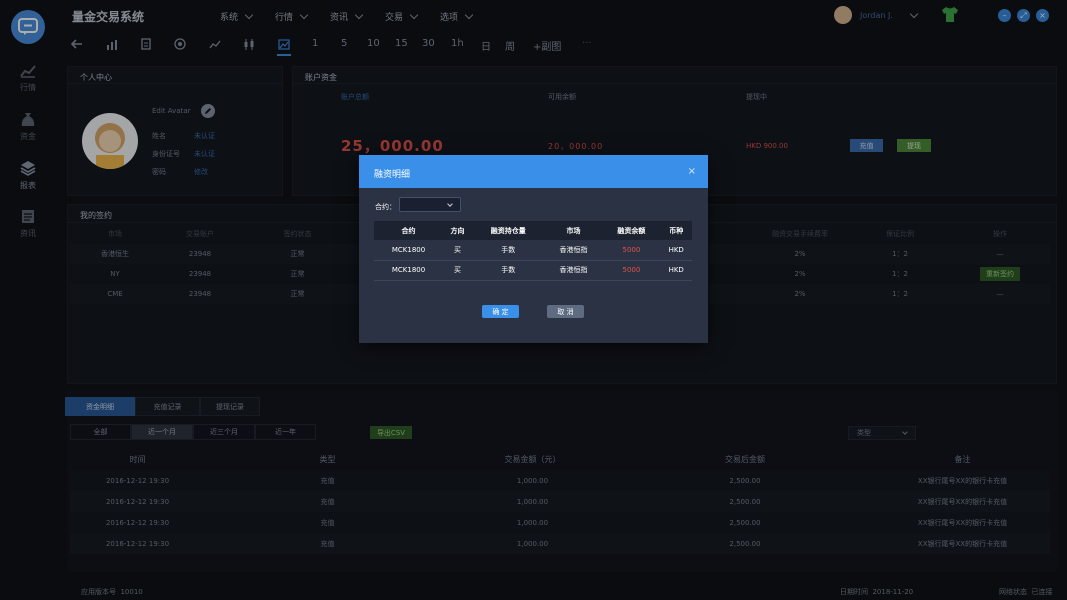  Describe the element at coordinates (385, 207) in the screenshot. I see `contract-filter-label: 合约：` at that location.